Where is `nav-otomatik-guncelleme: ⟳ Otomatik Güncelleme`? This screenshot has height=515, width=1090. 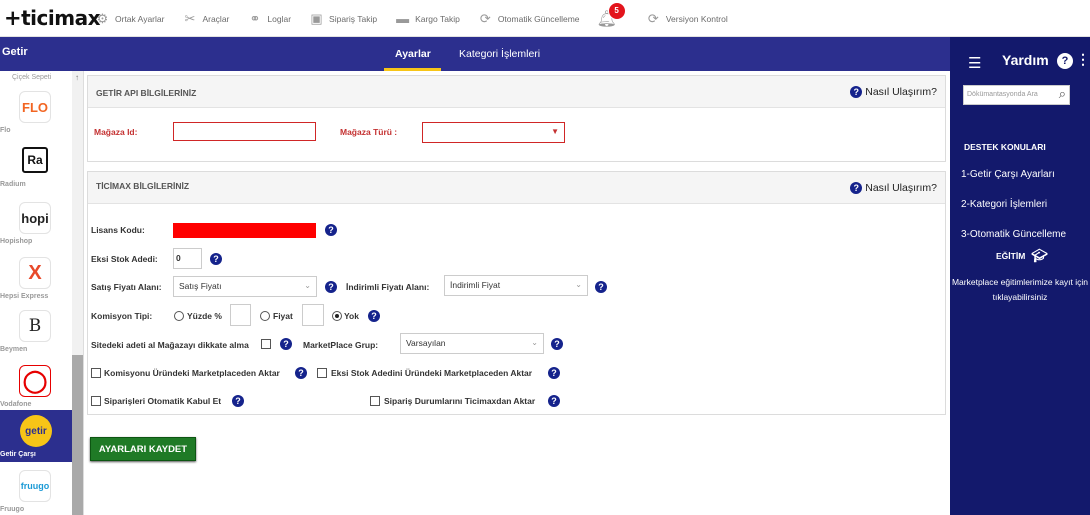
nav-otomatik-guncelleme: ⟳ Otomatik Güncelleme is located at coordinates (528, 18).